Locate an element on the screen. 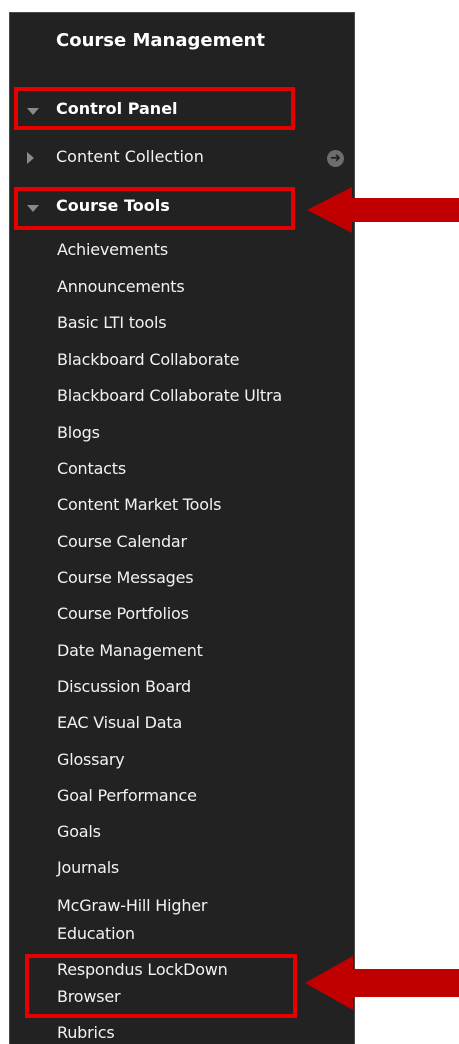 This screenshot has width=459, height=1044. panel-title: Course Management is located at coordinates (160, 40).